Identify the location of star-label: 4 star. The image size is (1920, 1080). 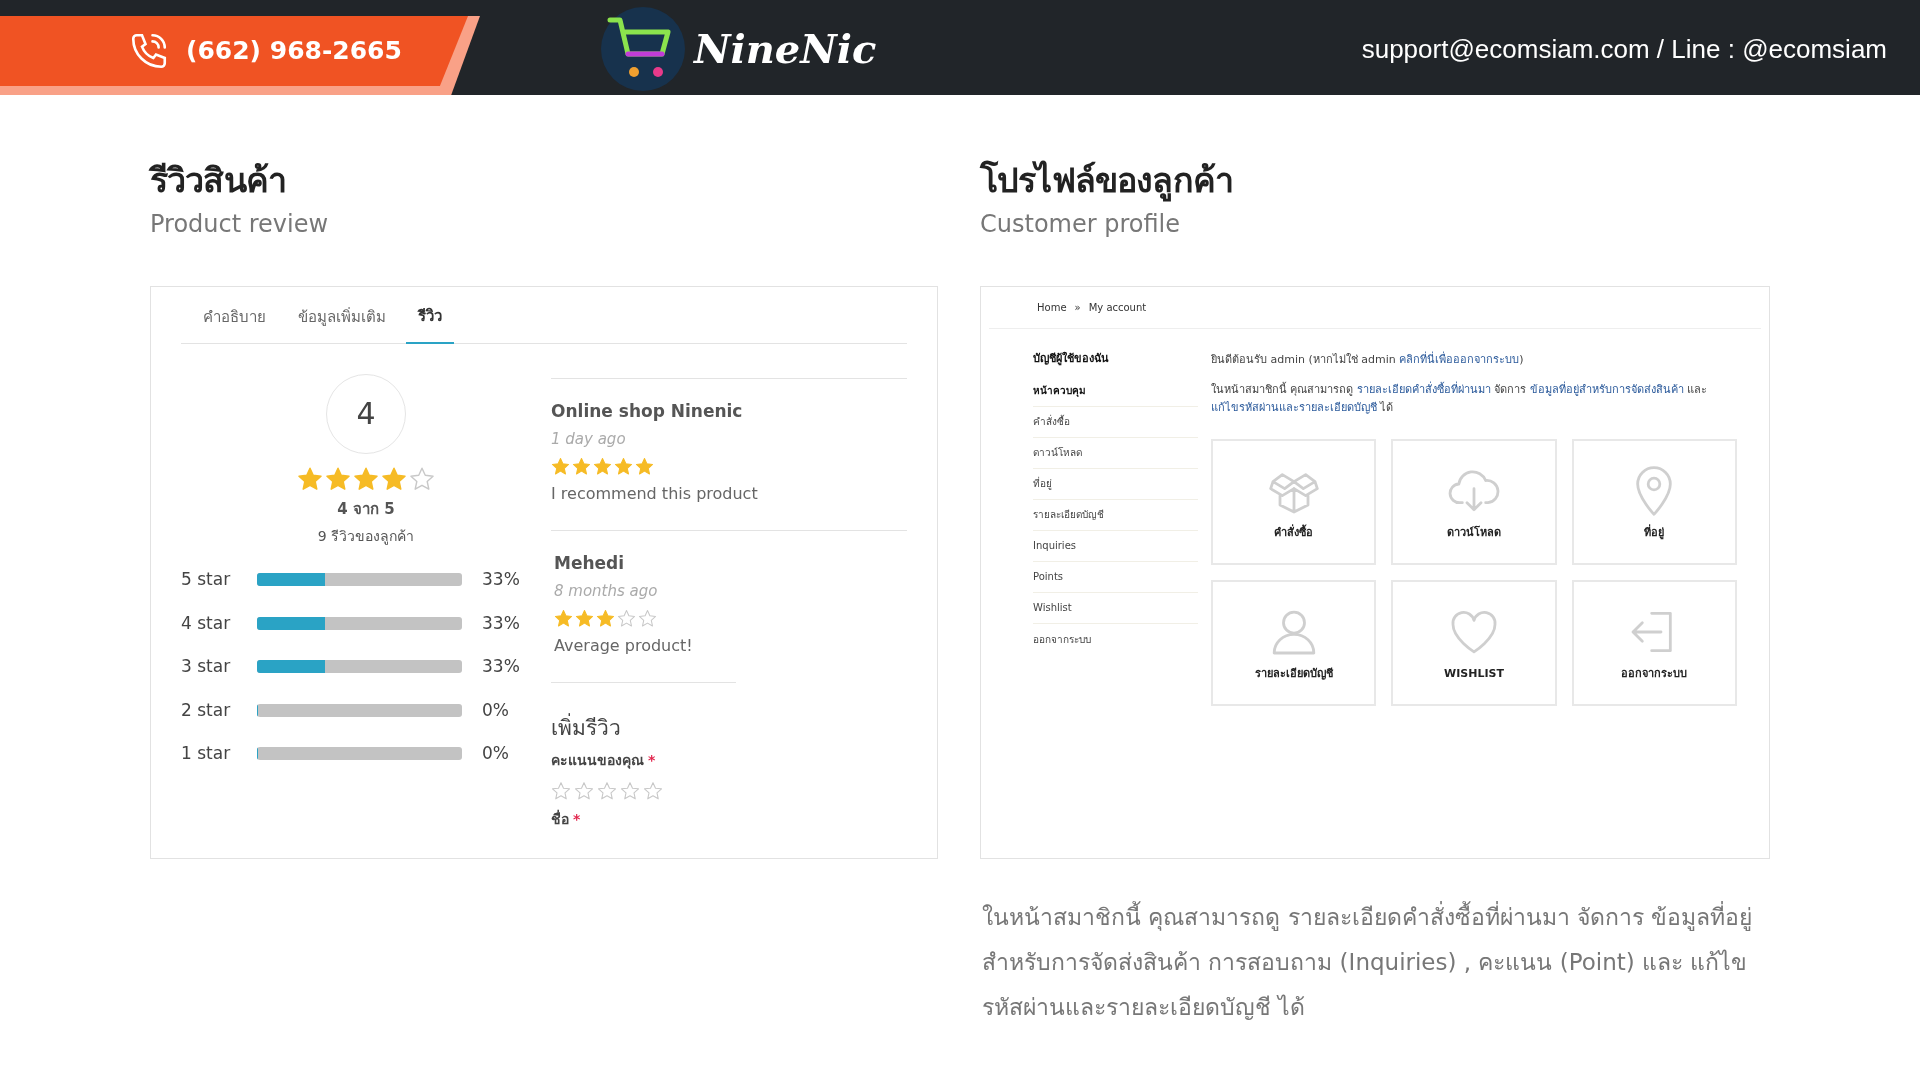
(206, 623).